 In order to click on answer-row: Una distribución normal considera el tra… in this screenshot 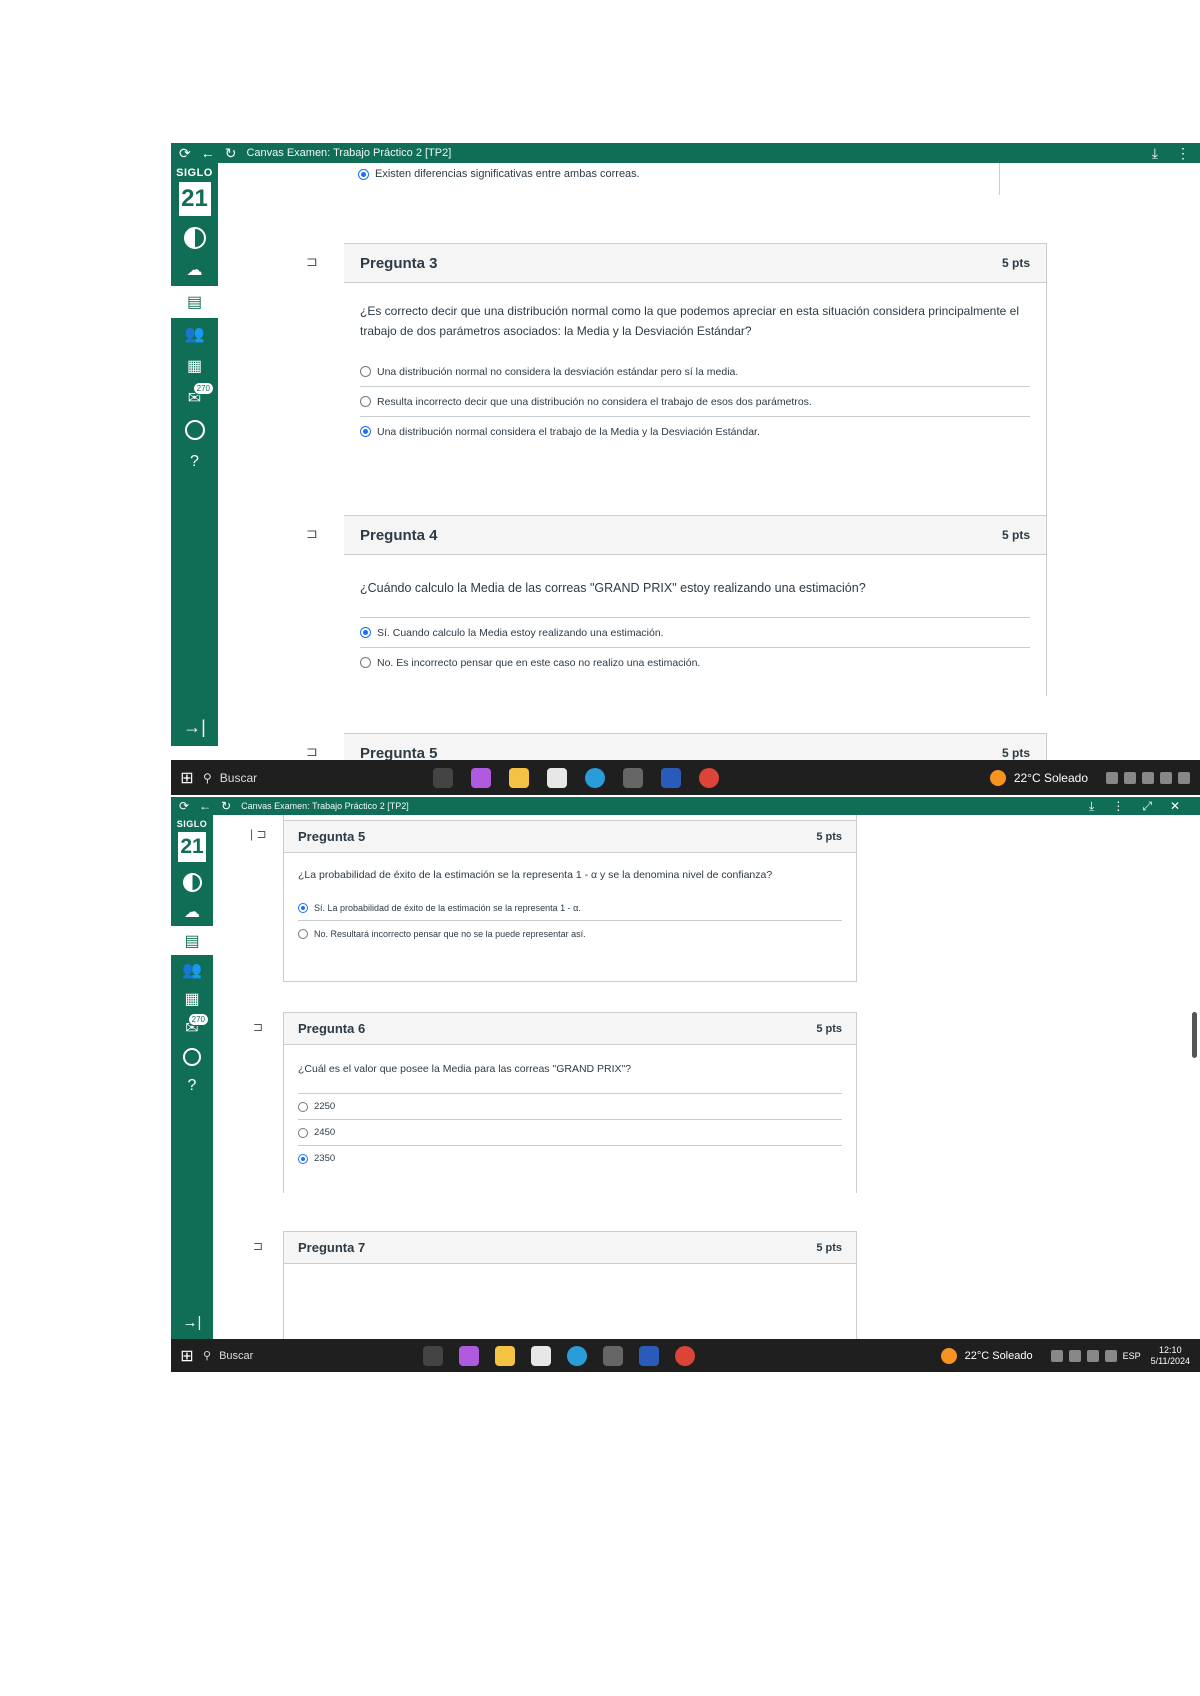, I will do `click(695, 431)`.